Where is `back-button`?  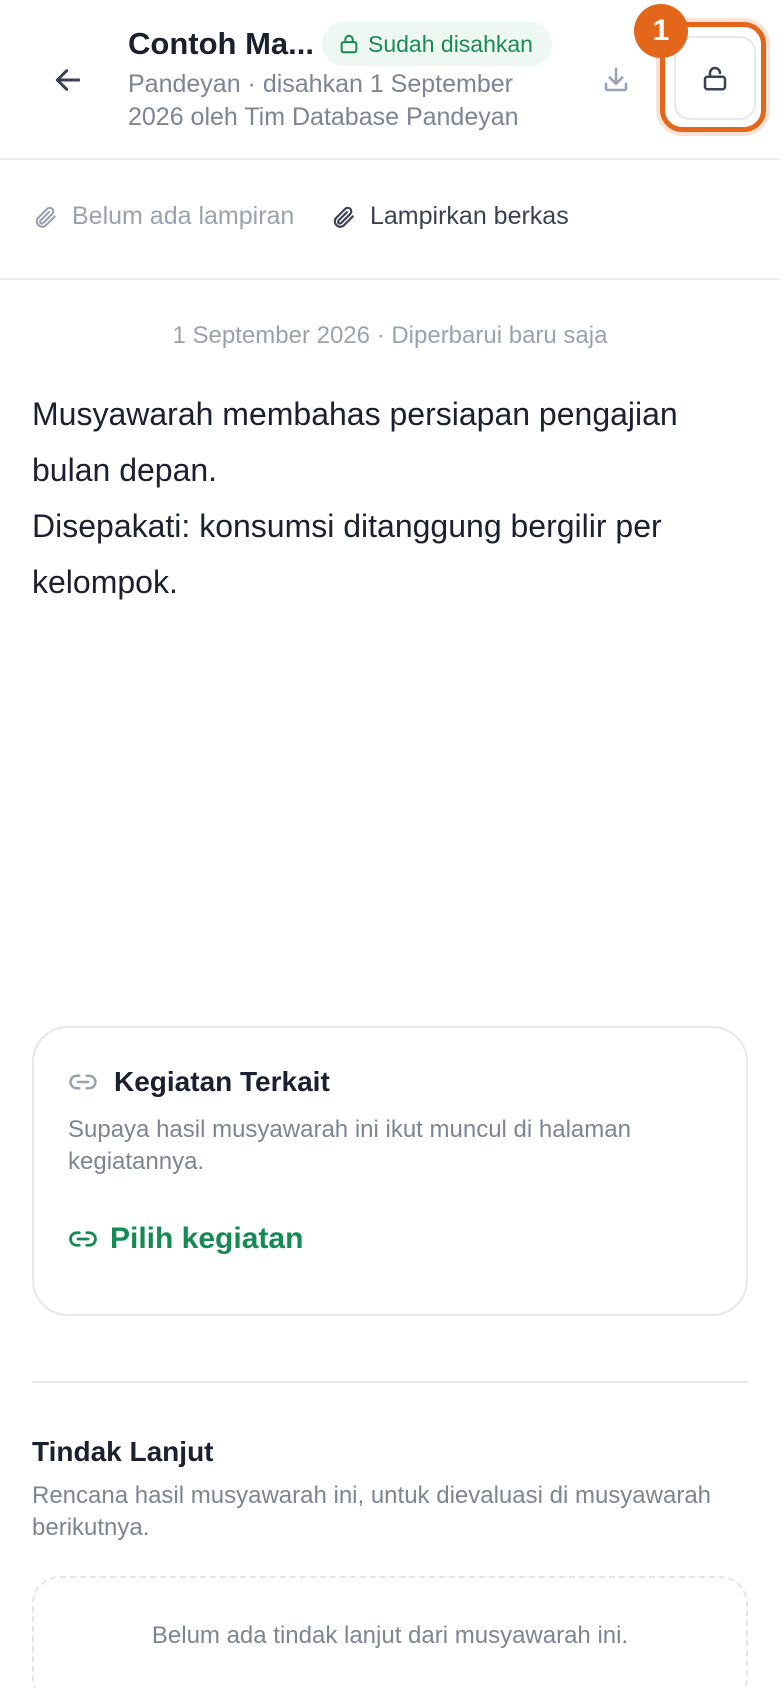
back-button is located at coordinates (68, 80).